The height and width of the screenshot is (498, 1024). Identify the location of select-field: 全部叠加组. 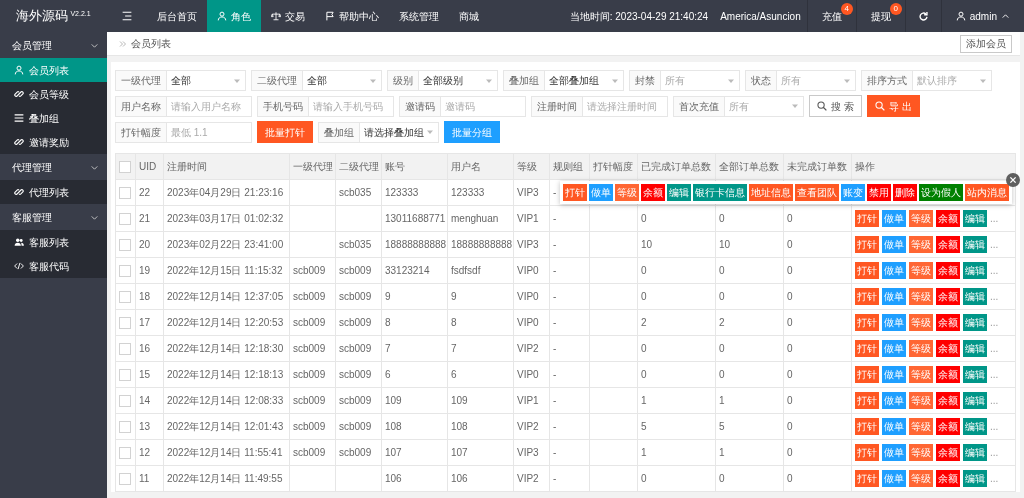
(584, 80).